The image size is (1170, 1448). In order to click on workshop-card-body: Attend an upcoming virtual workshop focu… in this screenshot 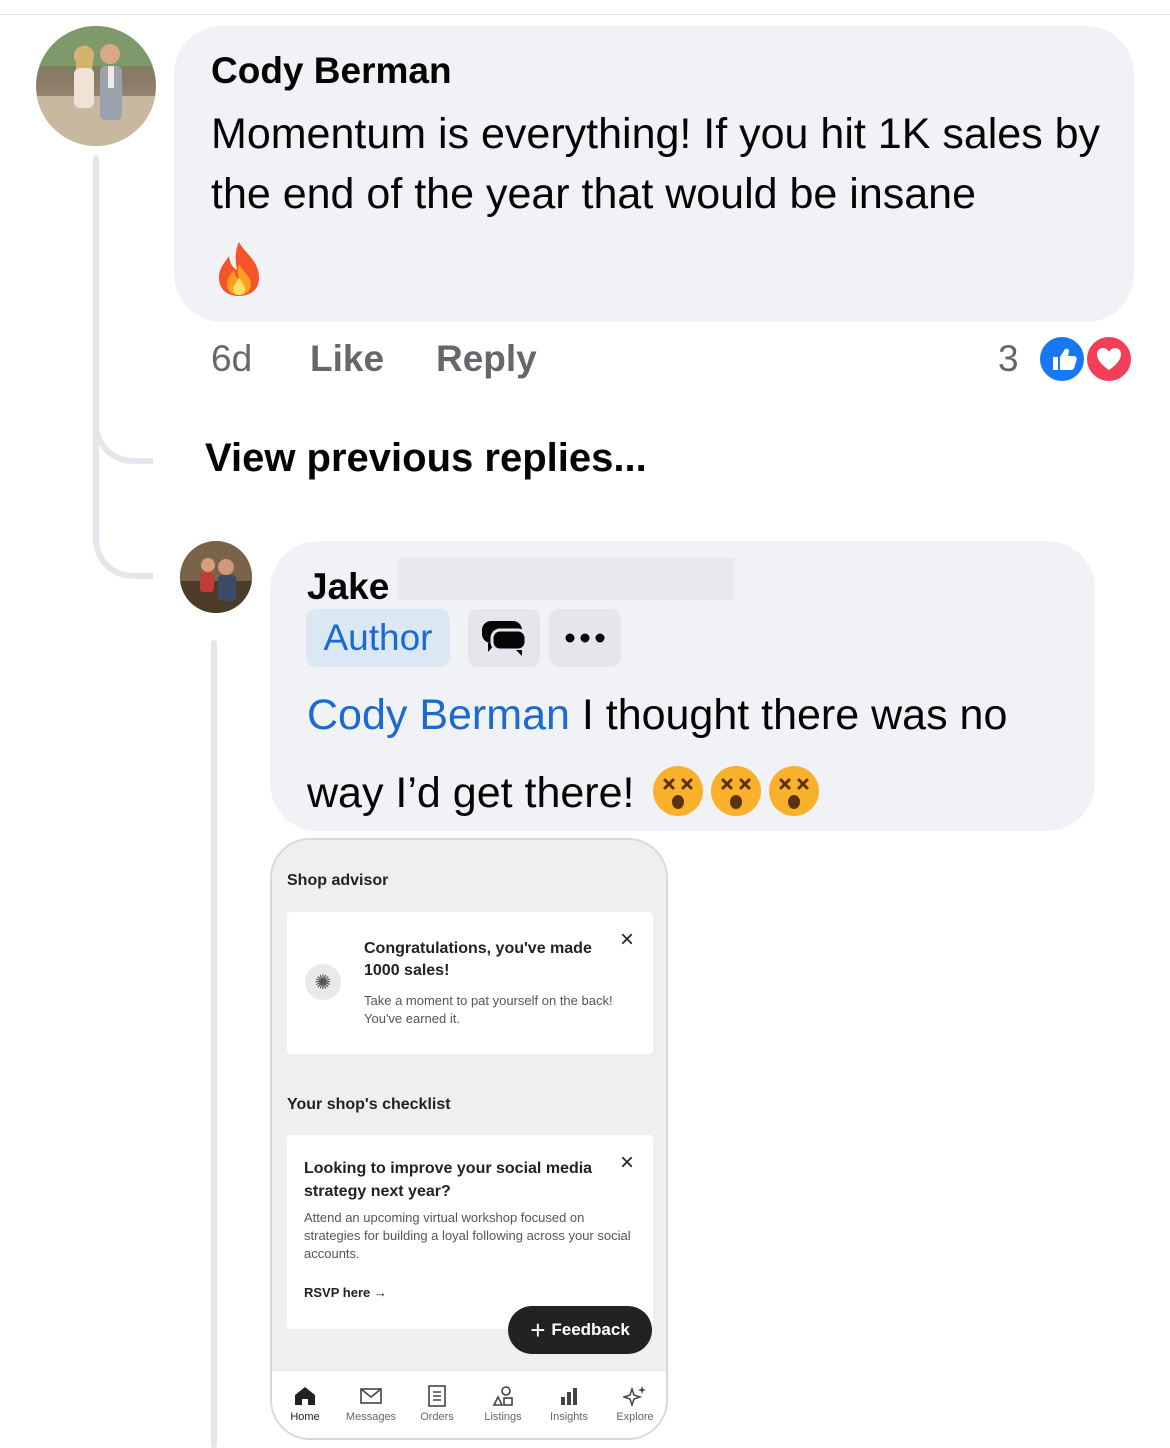, I will do `click(467, 1235)`.